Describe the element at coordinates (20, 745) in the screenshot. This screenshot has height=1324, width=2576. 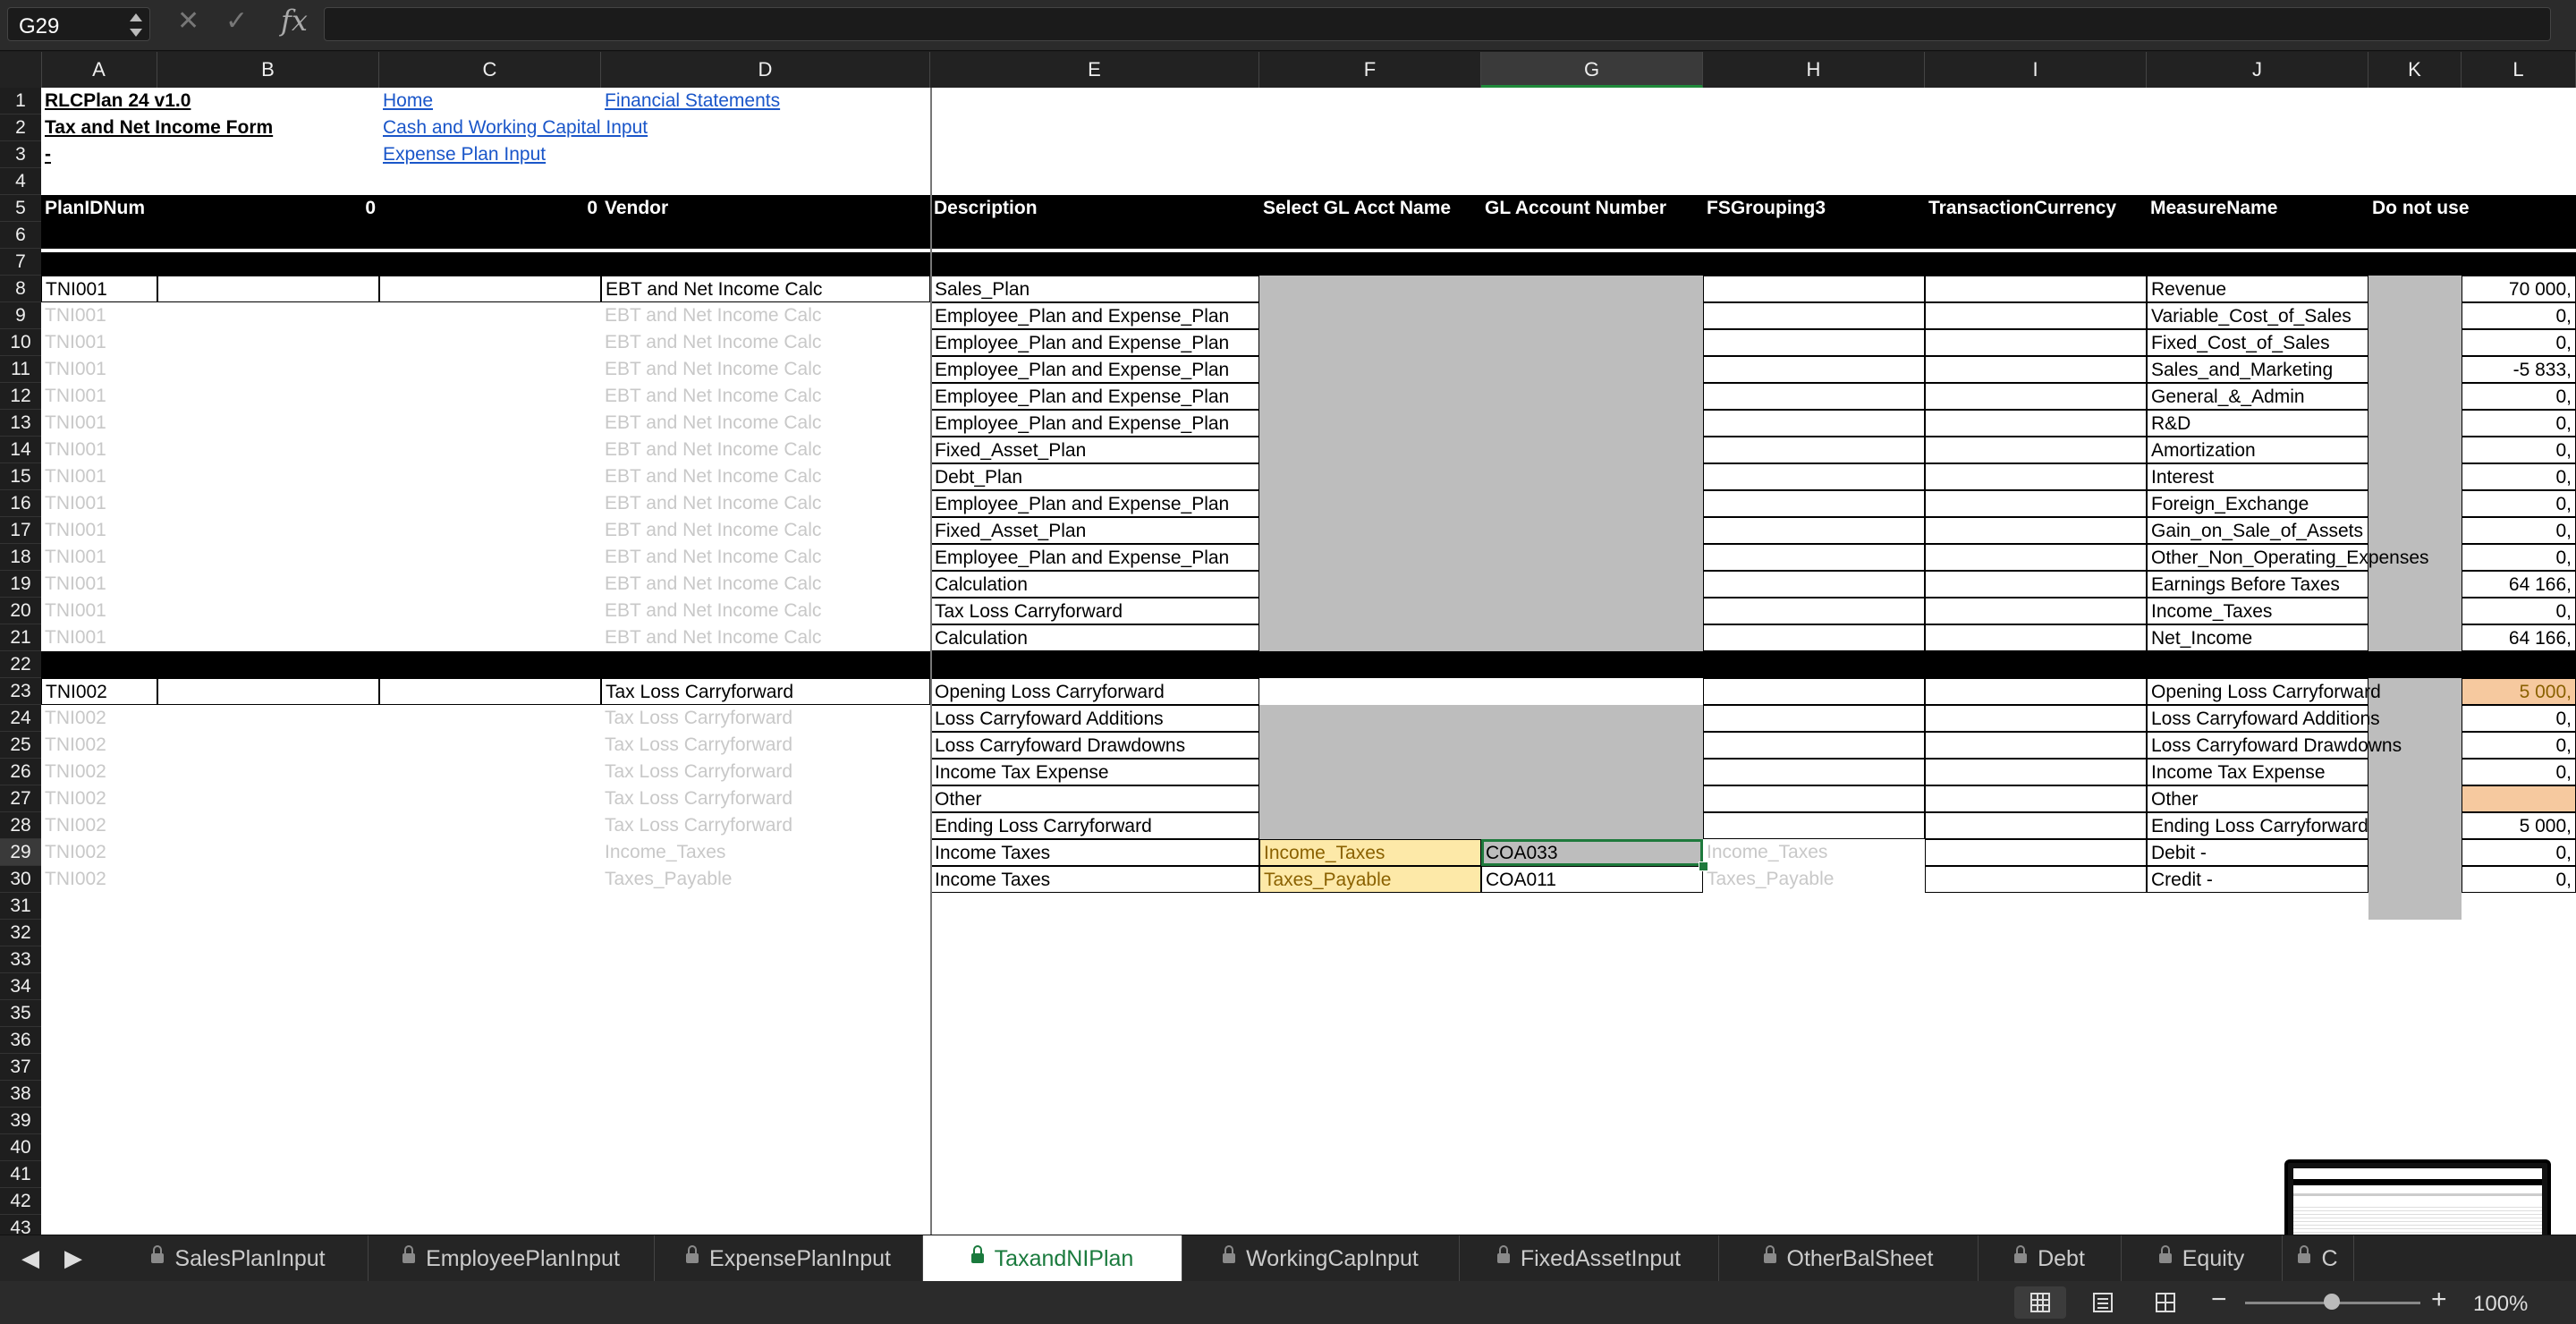
I see `row-header-25: 25` at that location.